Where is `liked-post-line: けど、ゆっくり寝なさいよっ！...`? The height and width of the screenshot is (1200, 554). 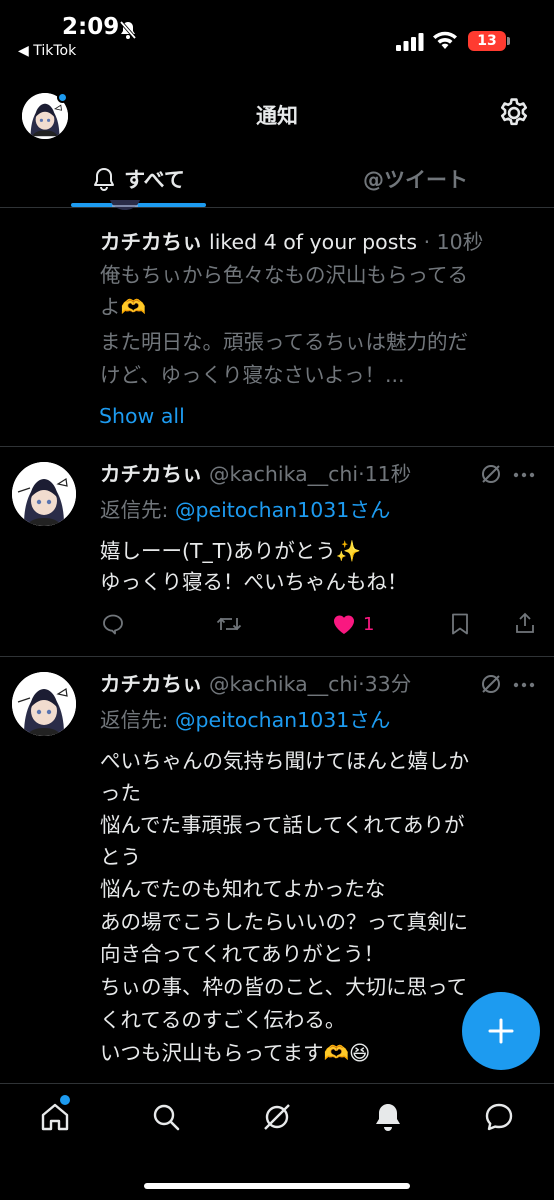 liked-post-line: けど、ゆっくり寝なさいよっ！... is located at coordinates (252, 375).